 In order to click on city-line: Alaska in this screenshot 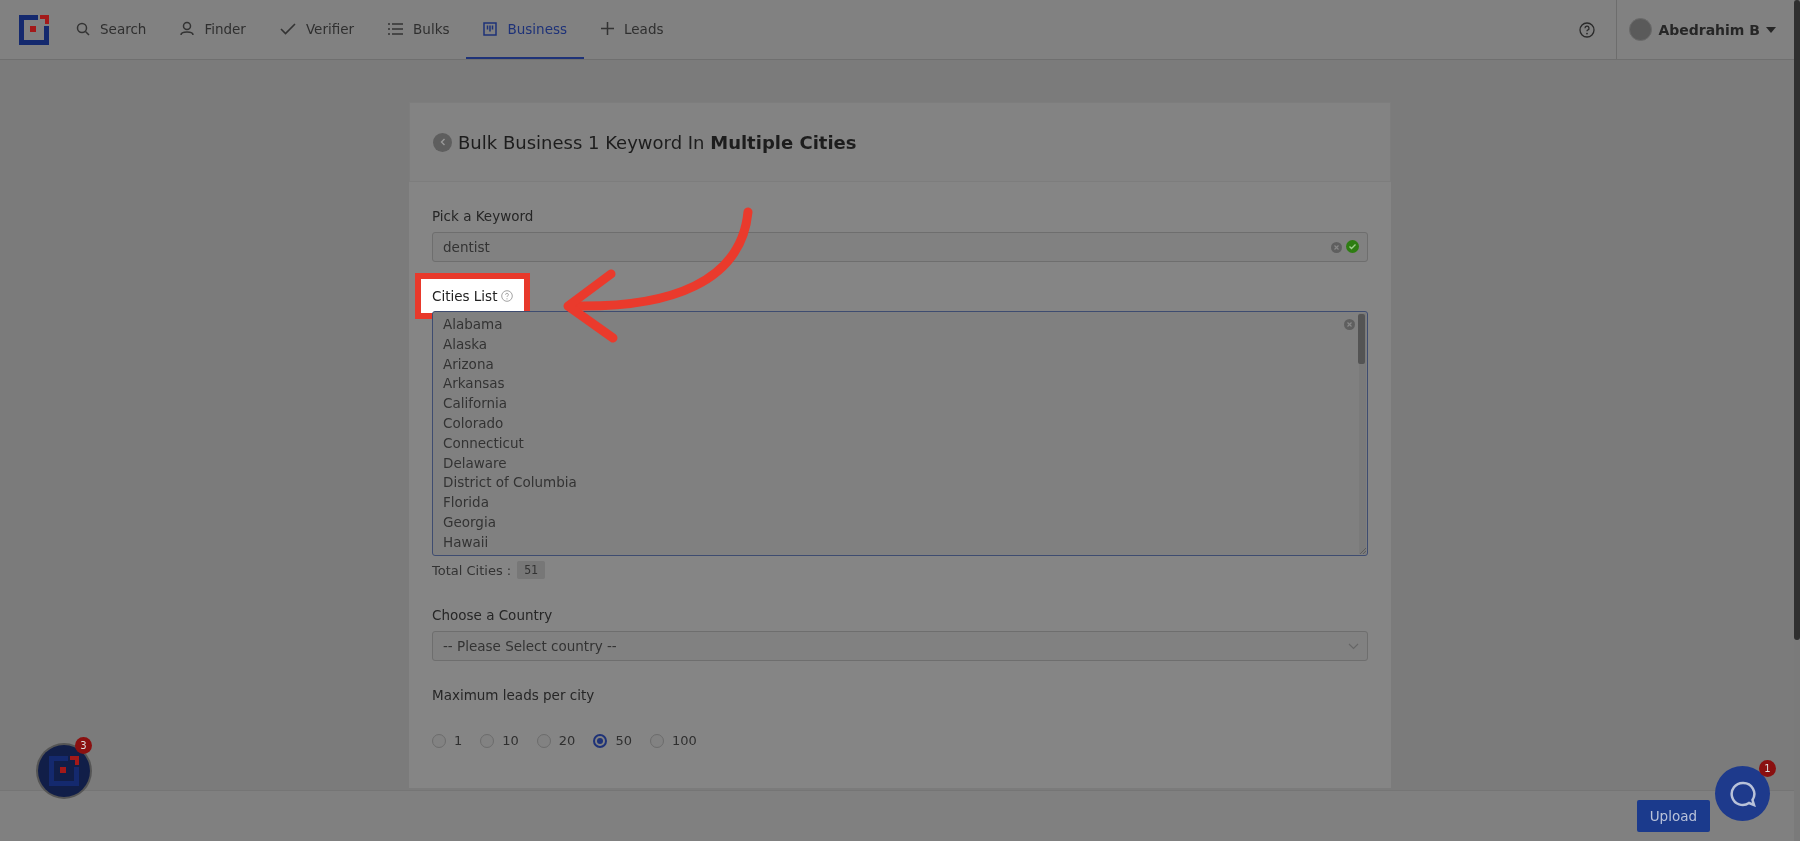, I will do `click(465, 344)`.